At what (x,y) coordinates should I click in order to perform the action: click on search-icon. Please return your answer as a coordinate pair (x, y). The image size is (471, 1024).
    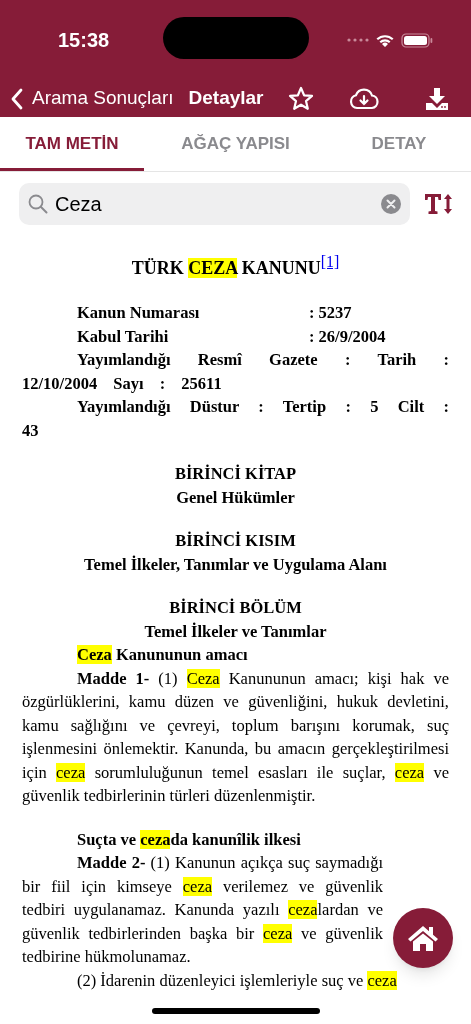
    Looking at the image, I should click on (38, 204).